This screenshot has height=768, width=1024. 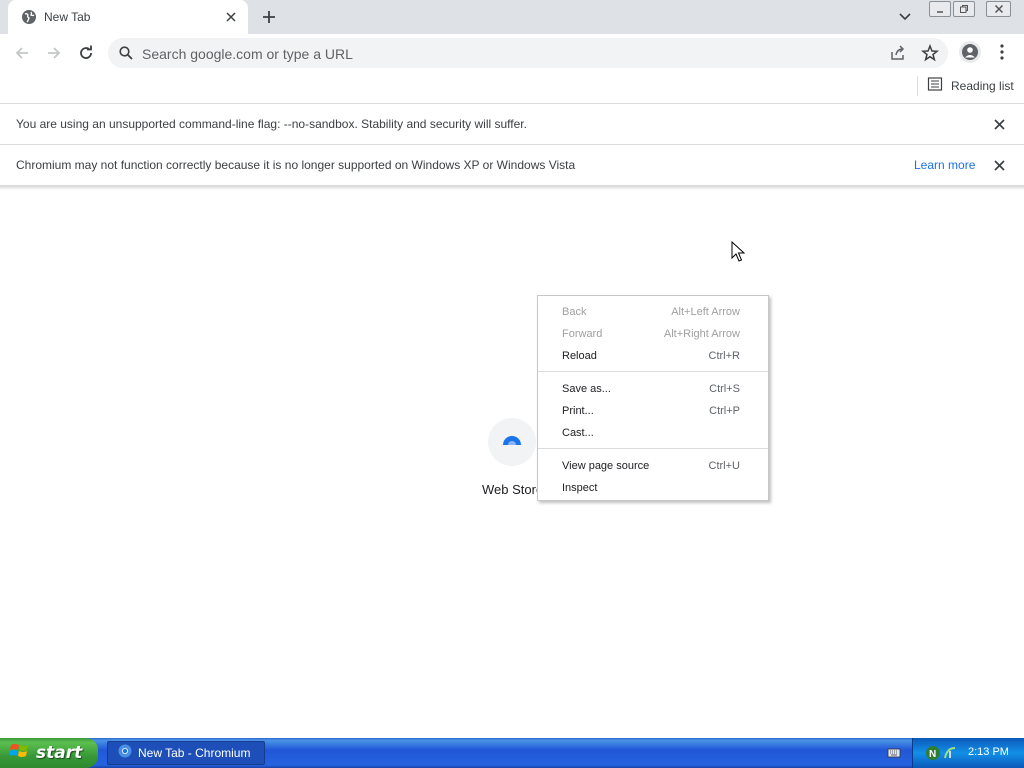 What do you see at coordinates (269, 17) in the screenshot?
I see `plus-icon` at bounding box center [269, 17].